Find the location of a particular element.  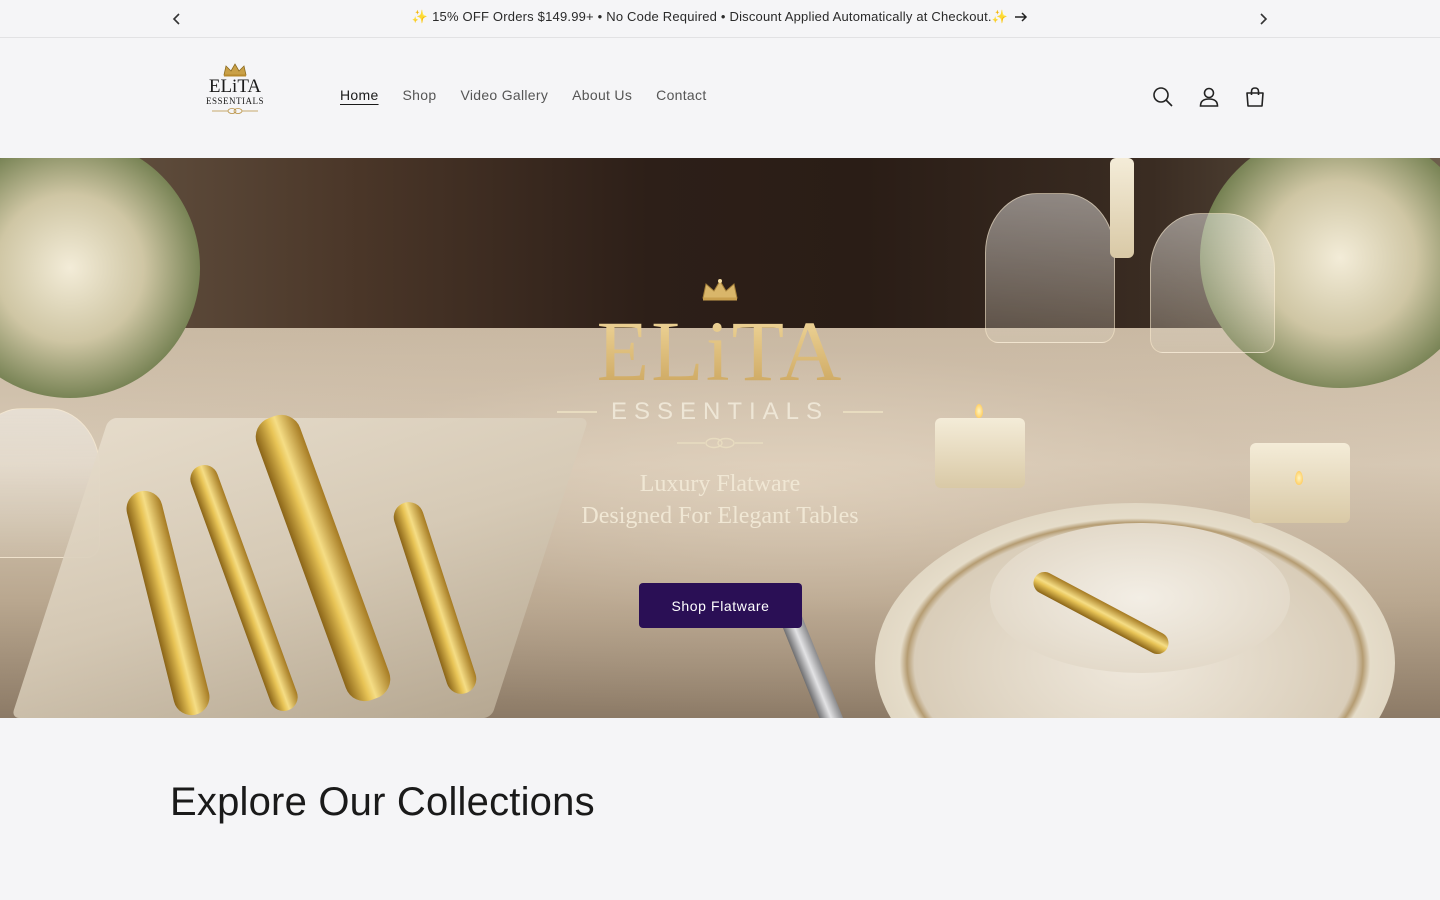

logo-text: ELiTA is located at coordinates (235, 86).